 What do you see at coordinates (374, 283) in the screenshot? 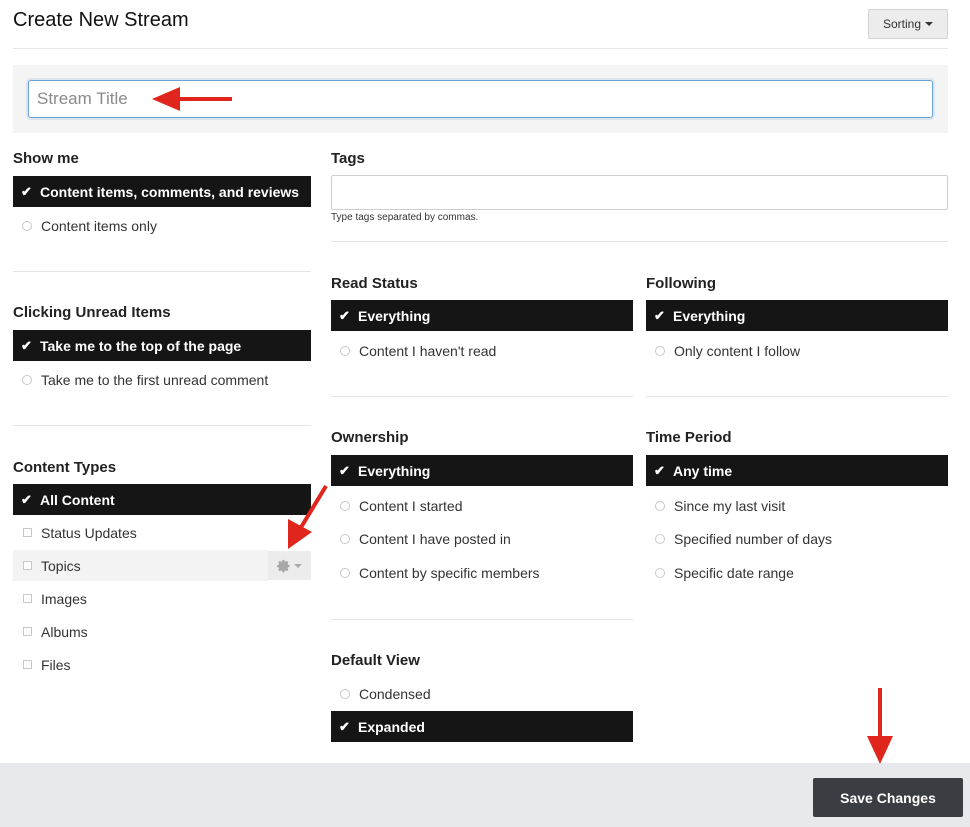
I see `read-status-title: Read Status` at bounding box center [374, 283].